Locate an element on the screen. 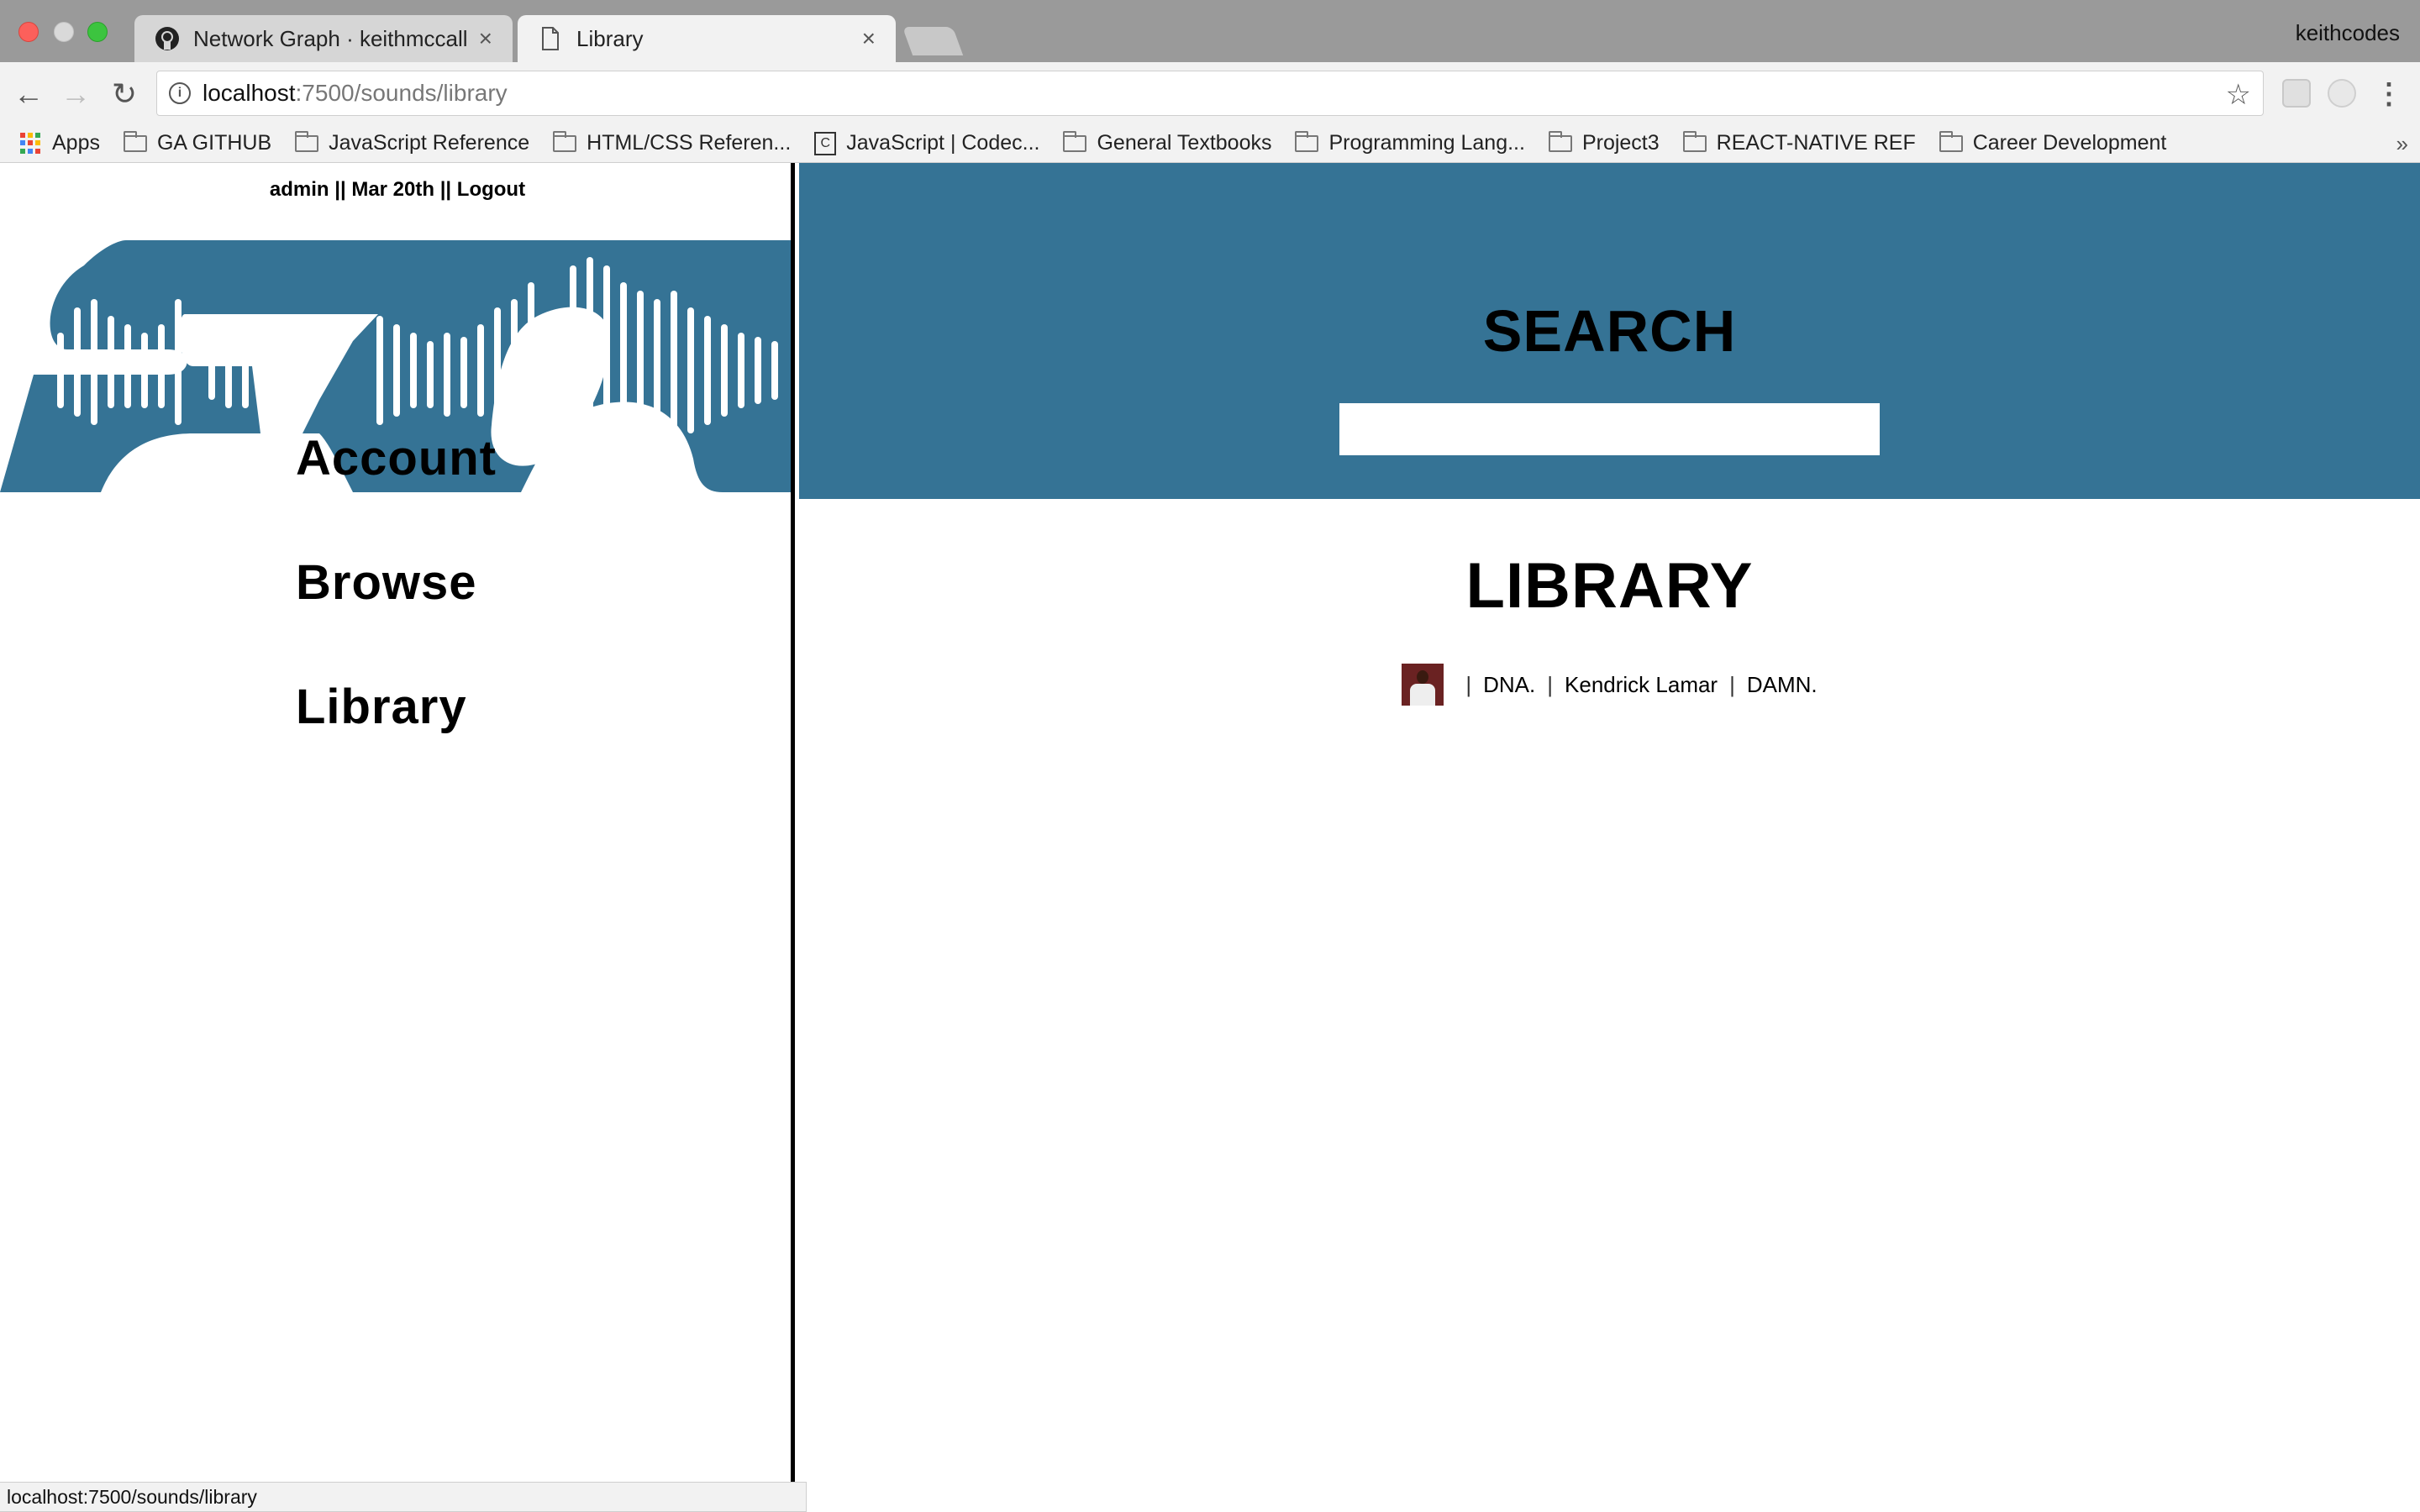 The height and width of the screenshot is (1512, 2420). apps-grid-icon is located at coordinates (31, 143).